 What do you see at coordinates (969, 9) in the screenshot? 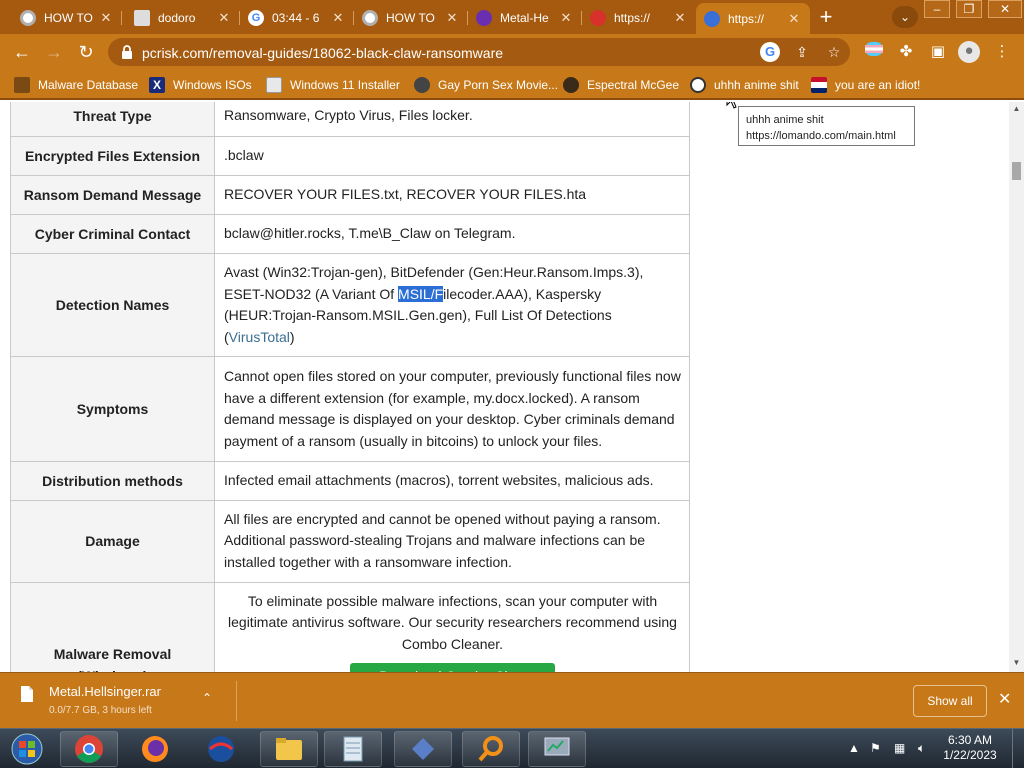
I see `restore-icon: ❐` at bounding box center [969, 9].